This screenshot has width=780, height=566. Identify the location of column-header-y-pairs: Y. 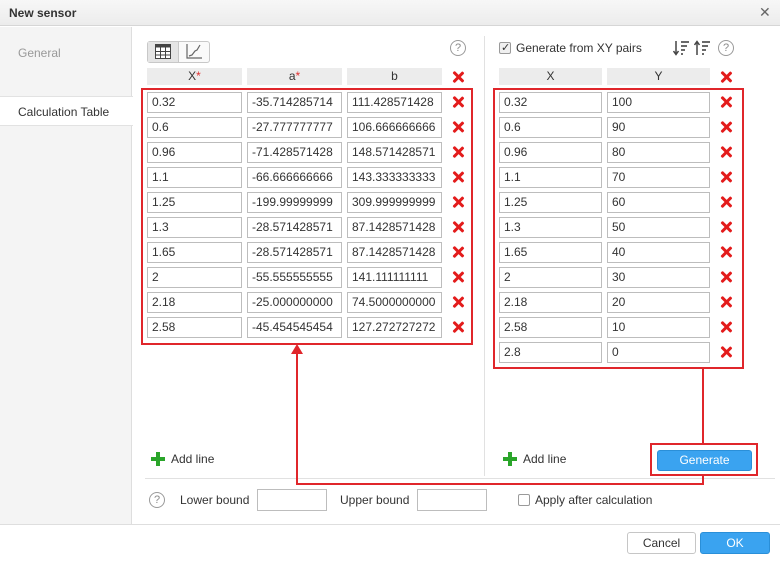
(658, 76).